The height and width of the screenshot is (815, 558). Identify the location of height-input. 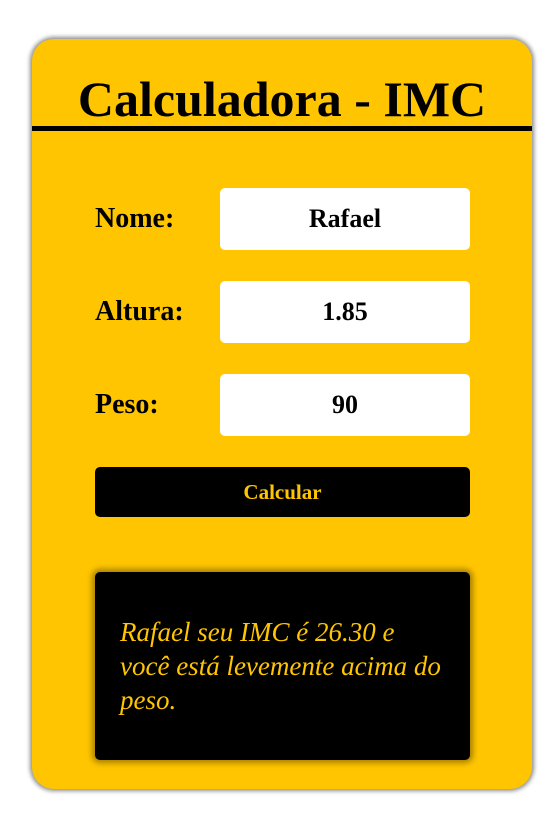
(345, 312).